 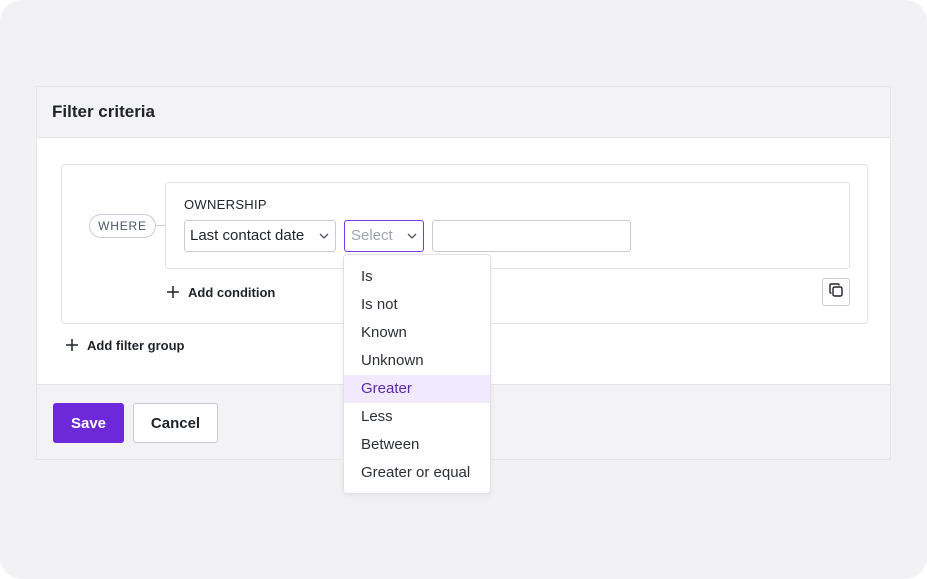 I want to click on page-title: Filter criteria, so click(x=103, y=111).